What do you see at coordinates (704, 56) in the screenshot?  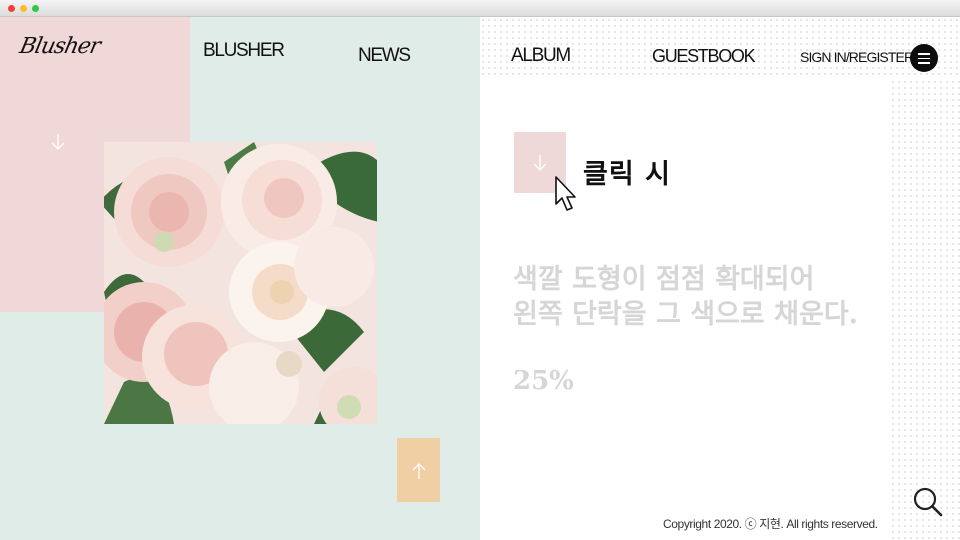 I see `nav-guestbook: GUESTBOOK` at bounding box center [704, 56].